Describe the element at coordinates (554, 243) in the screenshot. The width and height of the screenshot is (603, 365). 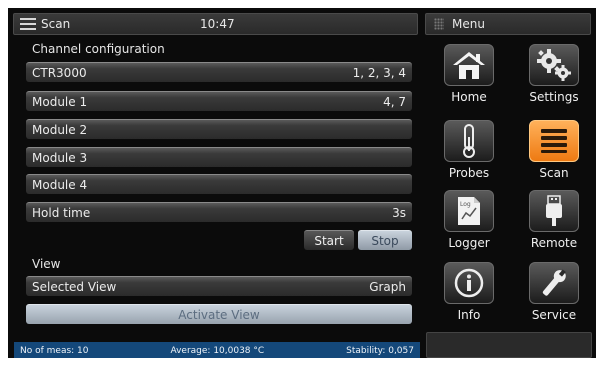
I see `tile-label: Remote` at that location.